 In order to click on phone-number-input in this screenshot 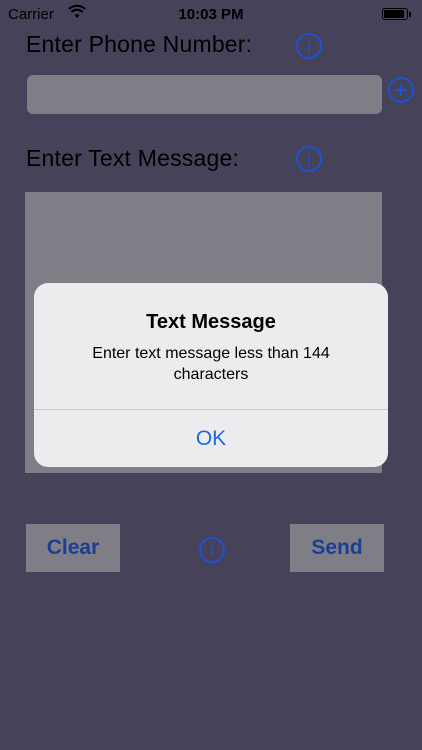, I will do `click(204, 94)`.